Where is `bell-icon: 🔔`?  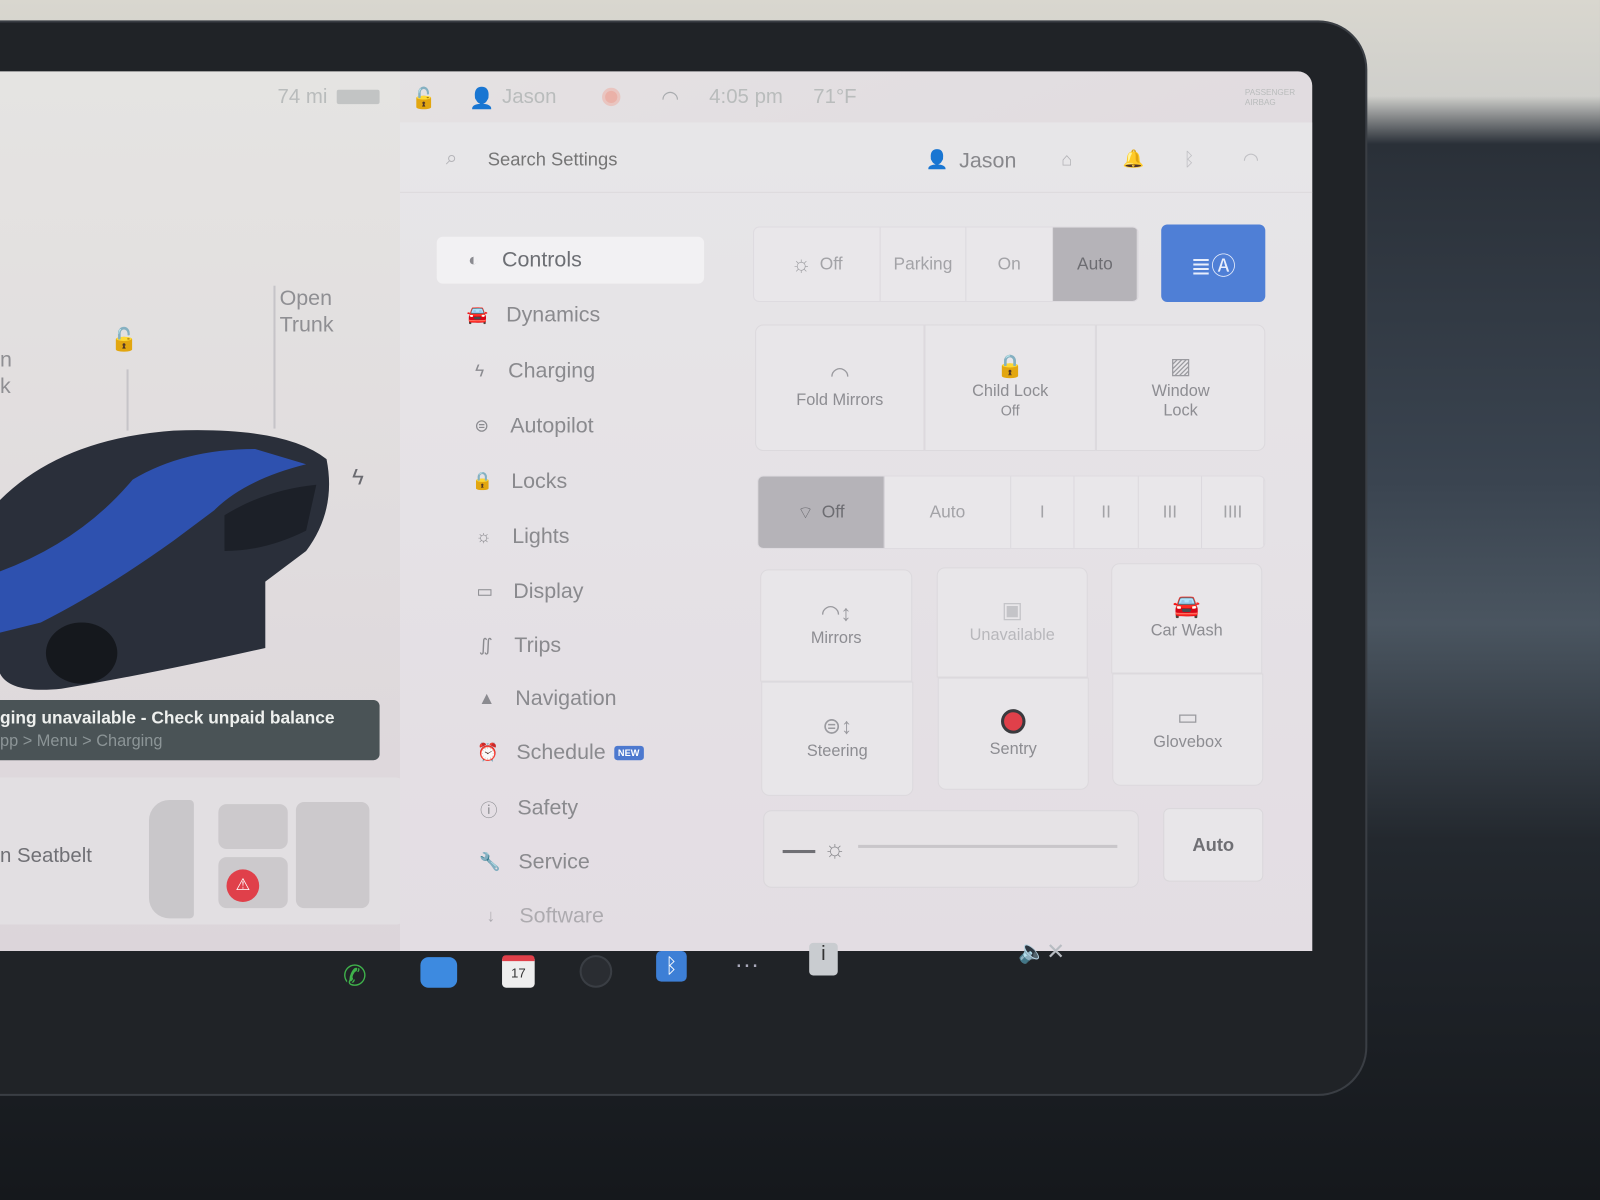
bell-icon: 🔔 is located at coordinates (1133, 159).